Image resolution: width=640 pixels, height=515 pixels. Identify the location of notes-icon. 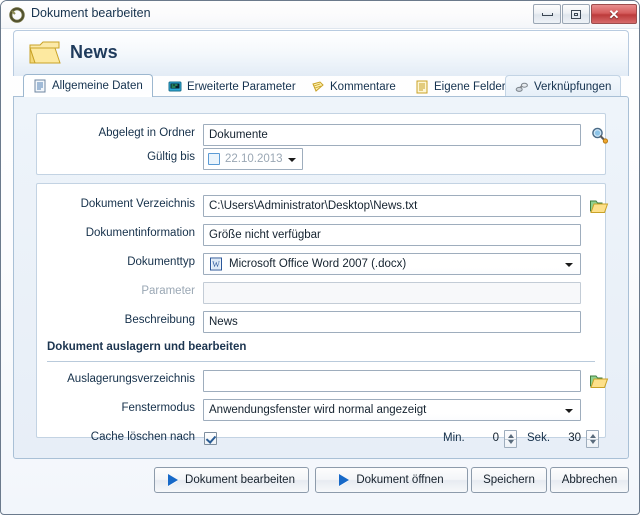
(318, 86).